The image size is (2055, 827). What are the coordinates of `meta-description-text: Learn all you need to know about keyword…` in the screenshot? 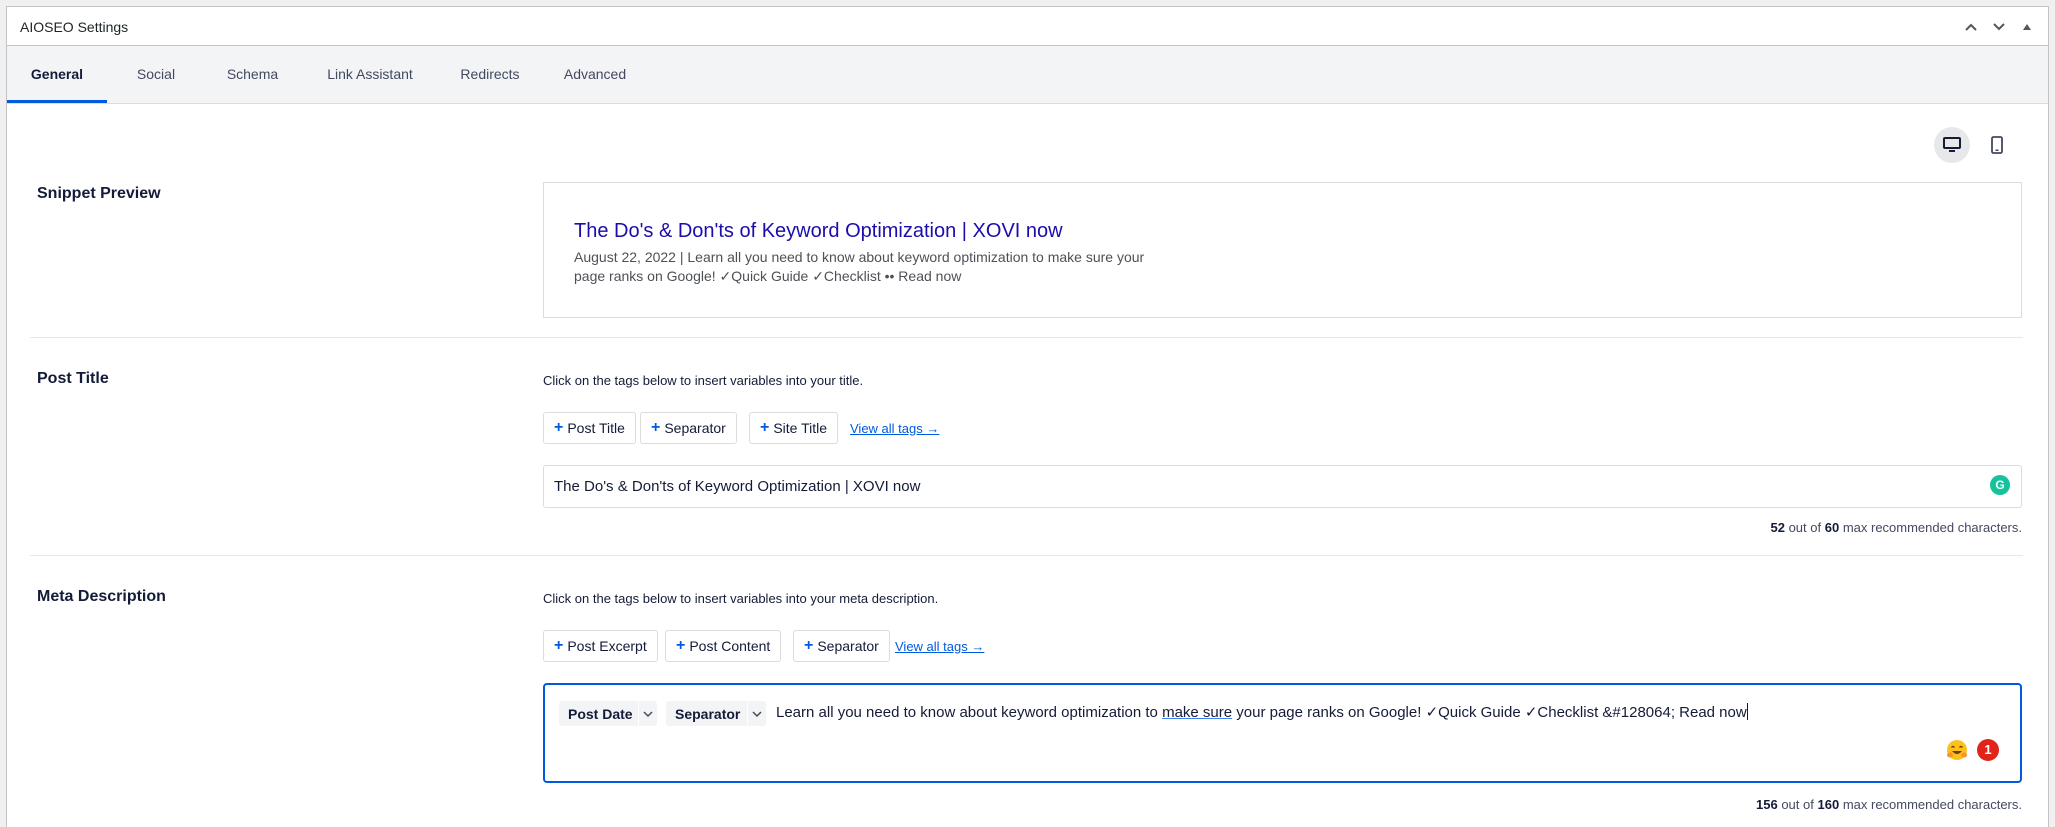 It's located at (1262, 712).